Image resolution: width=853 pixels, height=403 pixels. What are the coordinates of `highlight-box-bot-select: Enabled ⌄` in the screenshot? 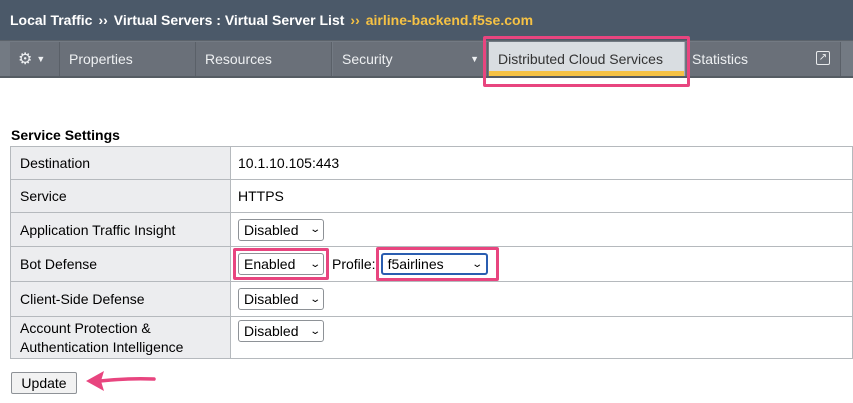 It's located at (281, 264).